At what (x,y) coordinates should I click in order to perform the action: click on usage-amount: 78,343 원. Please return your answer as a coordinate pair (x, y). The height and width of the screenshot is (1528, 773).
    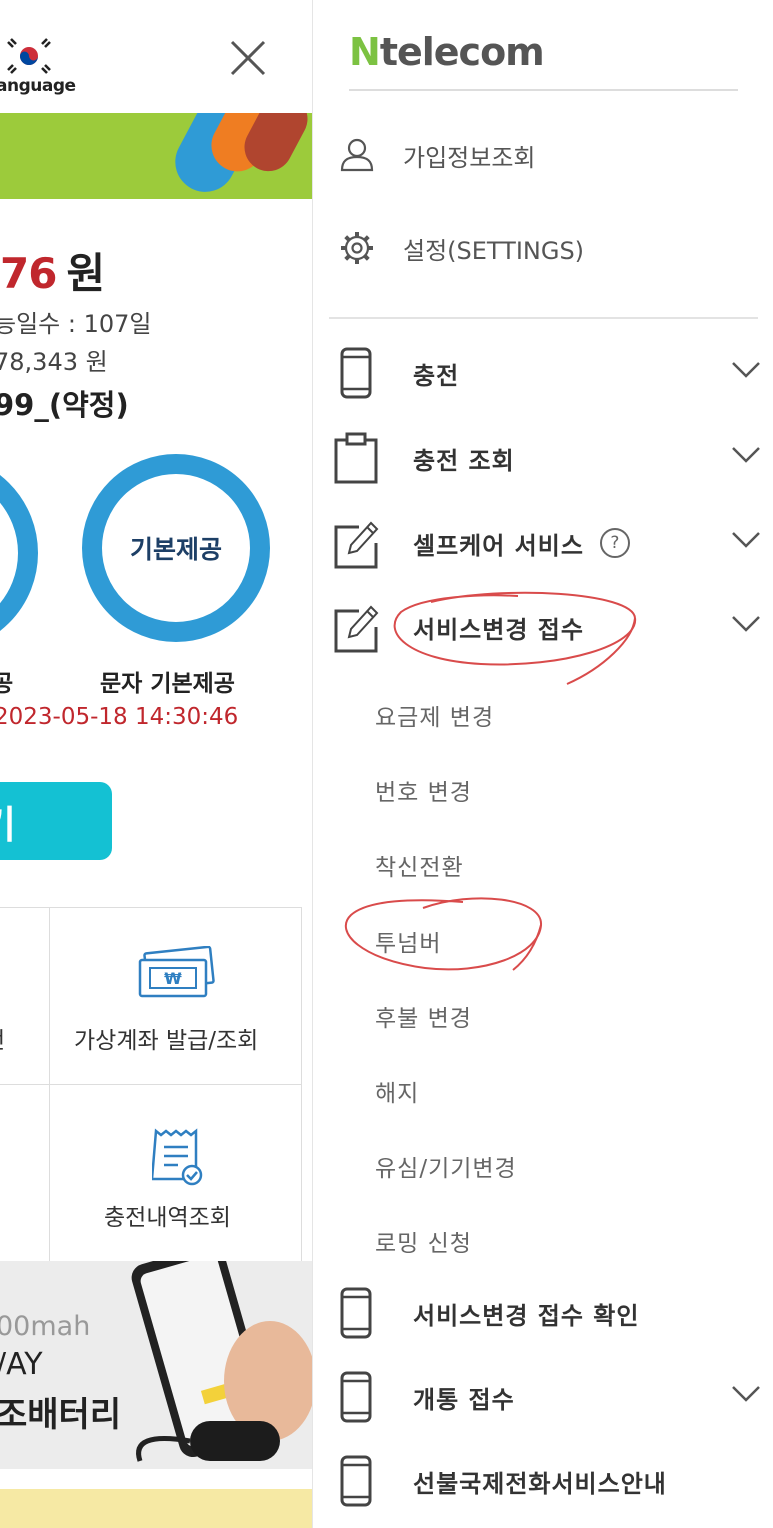
    Looking at the image, I should click on (54, 362).